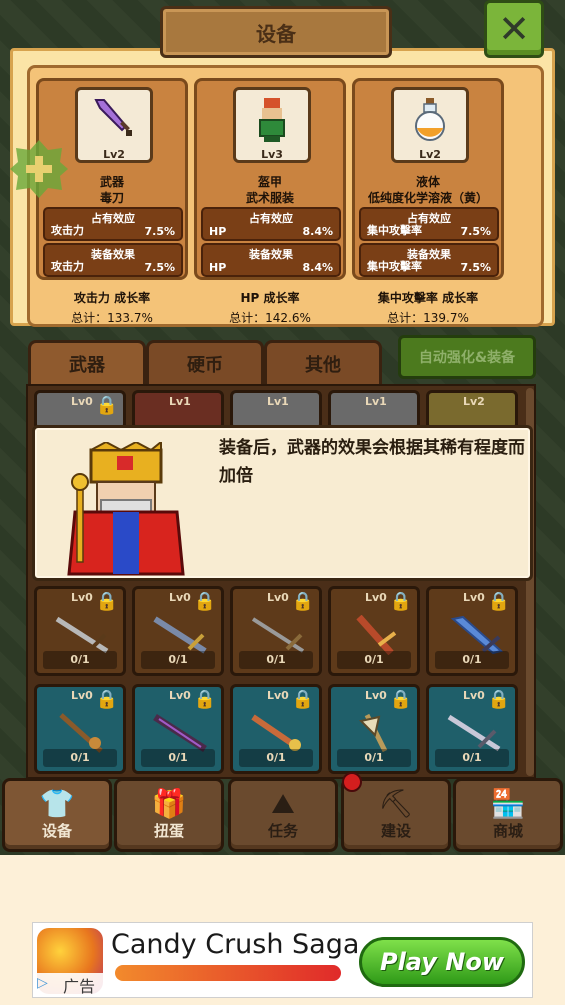 The width and height of the screenshot is (565, 1005). I want to click on growth-total: 总计：133.7%, so click(112, 318).